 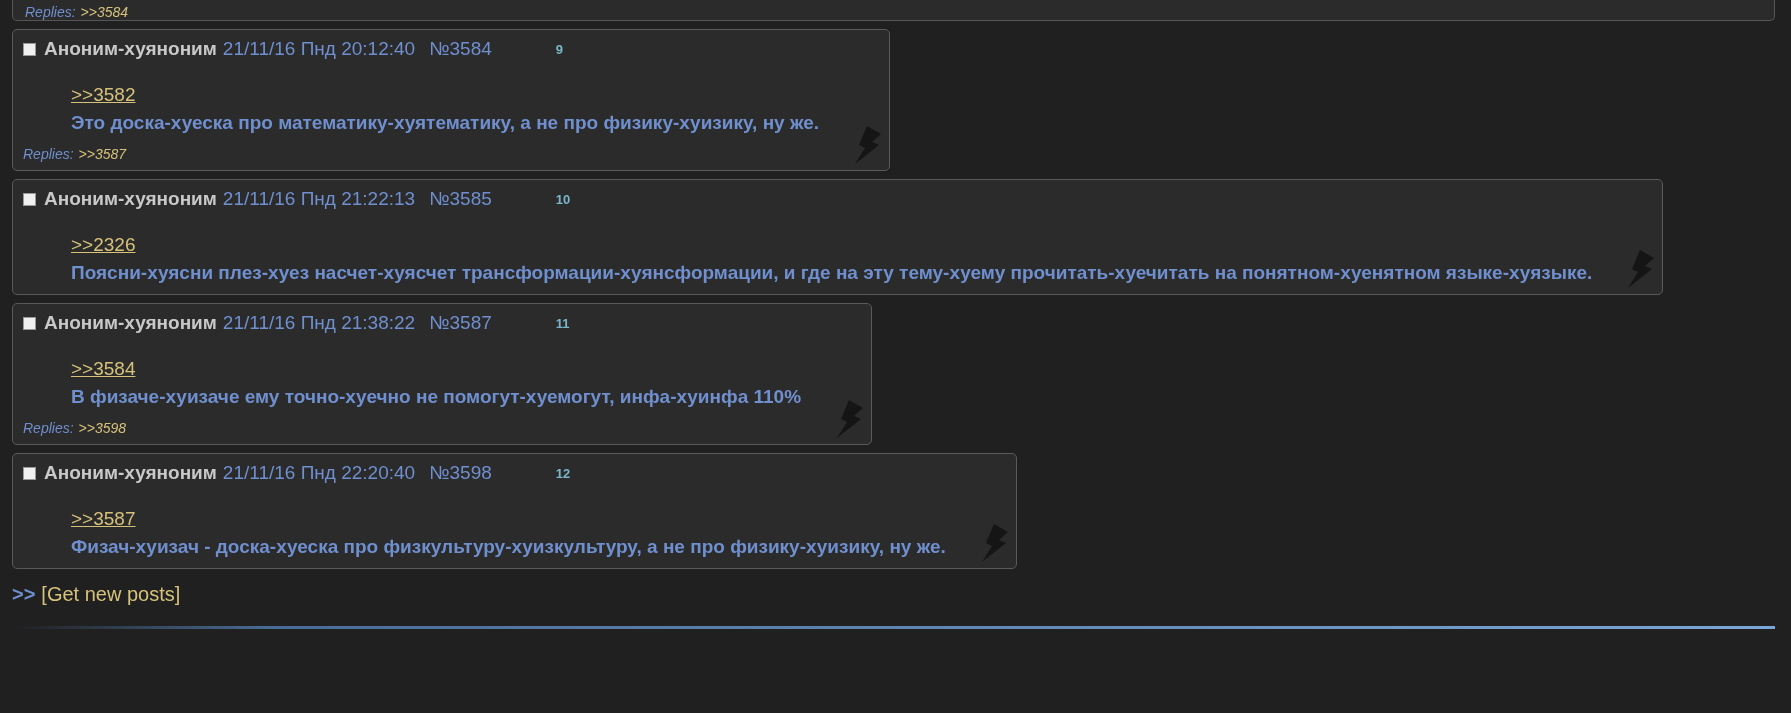 I want to click on post-index: 11, so click(x=562, y=323).